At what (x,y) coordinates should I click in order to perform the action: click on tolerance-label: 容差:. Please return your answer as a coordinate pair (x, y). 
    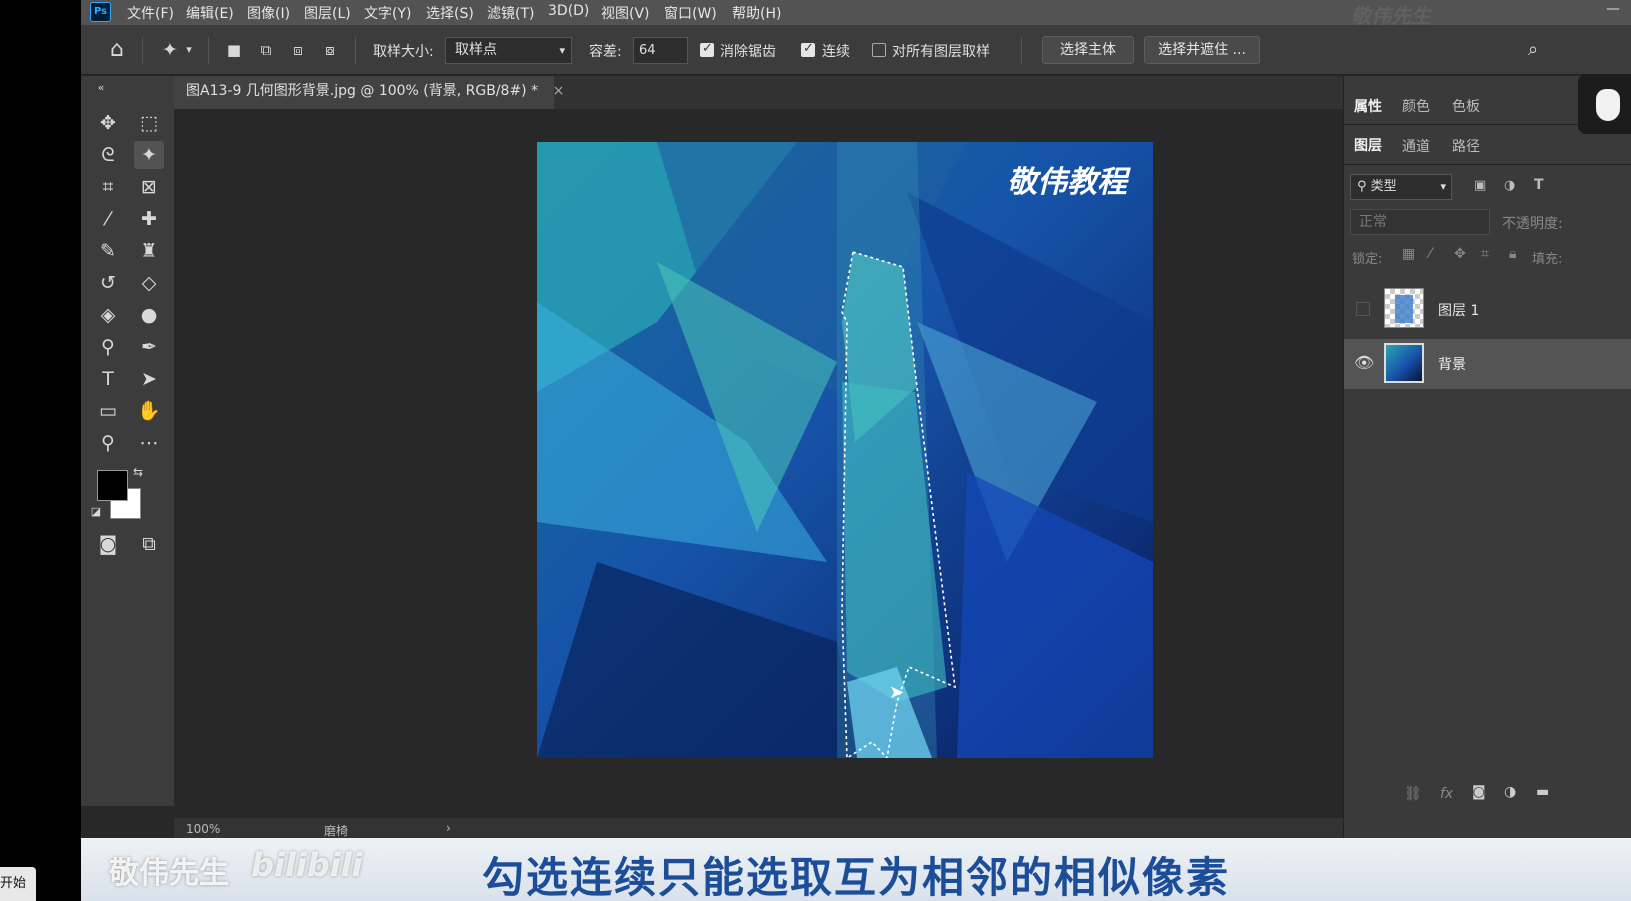
    Looking at the image, I should click on (605, 52).